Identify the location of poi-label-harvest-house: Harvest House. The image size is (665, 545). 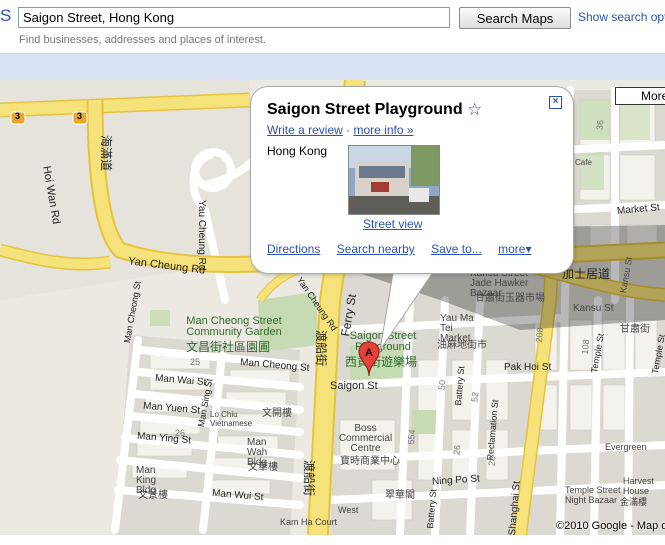
(639, 486).